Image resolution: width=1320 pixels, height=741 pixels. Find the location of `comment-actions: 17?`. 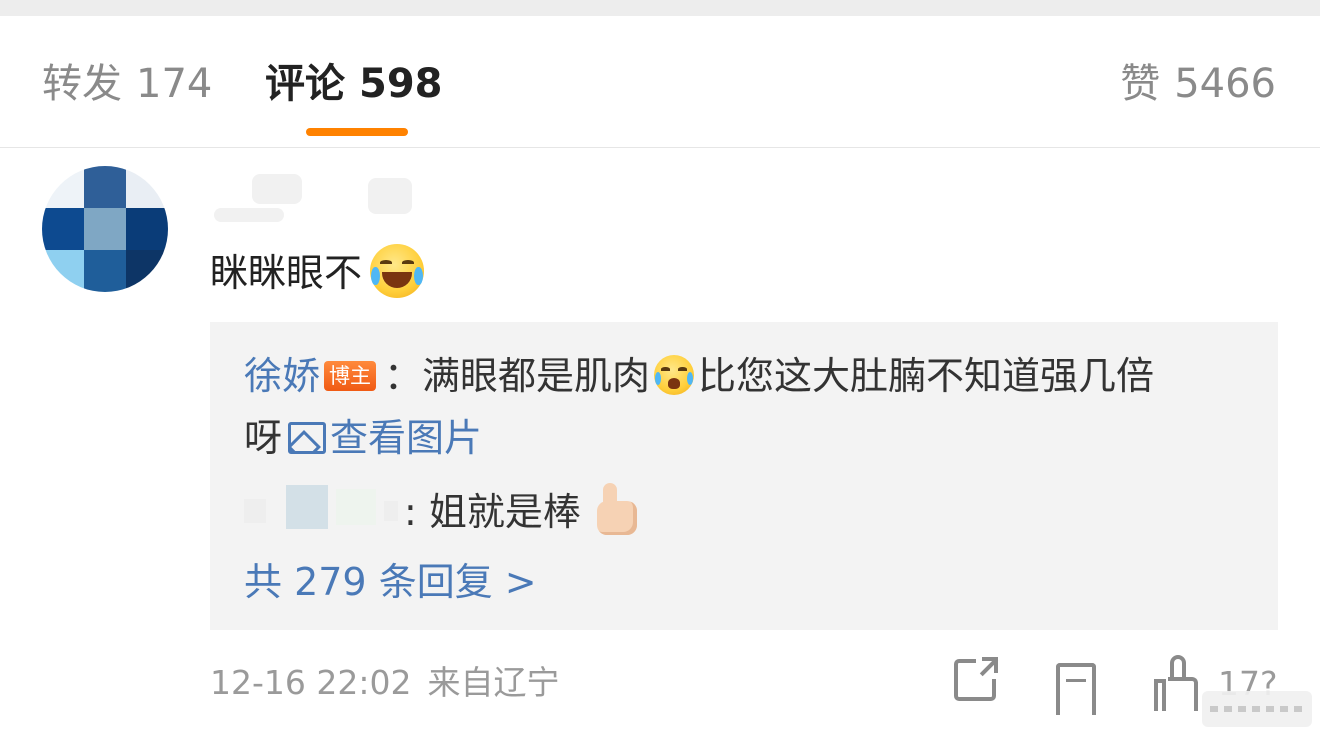

comment-actions: 17? is located at coordinates (1126, 693).